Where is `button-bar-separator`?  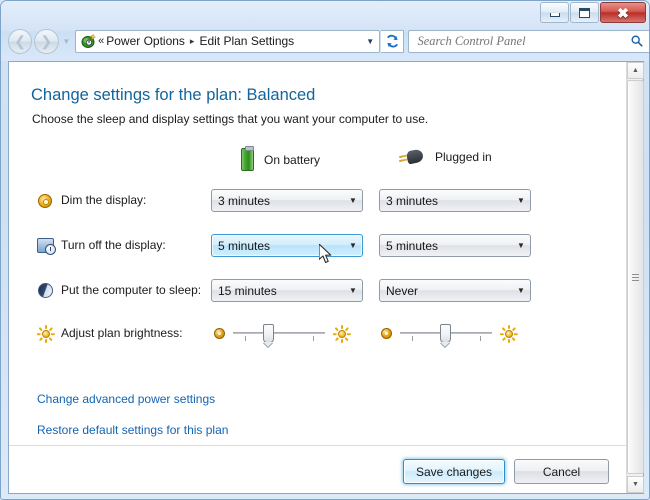
button-bar-separator is located at coordinates (318, 445).